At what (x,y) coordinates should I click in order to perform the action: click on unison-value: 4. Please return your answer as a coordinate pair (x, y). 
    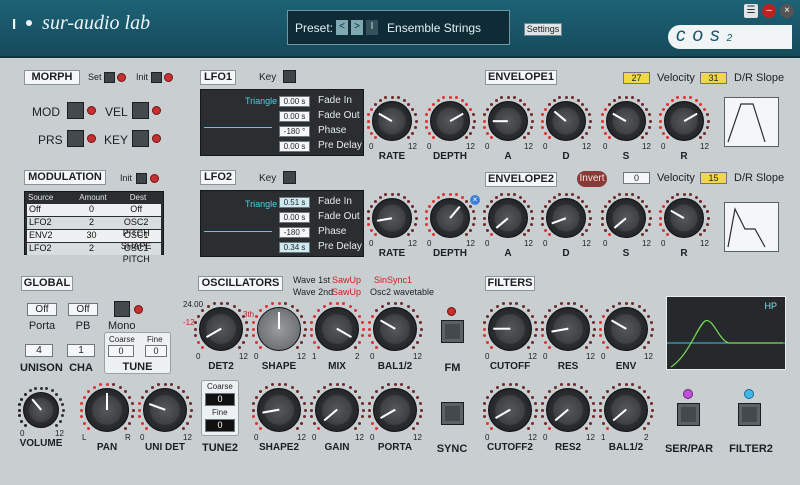
    Looking at the image, I should click on (39, 350).